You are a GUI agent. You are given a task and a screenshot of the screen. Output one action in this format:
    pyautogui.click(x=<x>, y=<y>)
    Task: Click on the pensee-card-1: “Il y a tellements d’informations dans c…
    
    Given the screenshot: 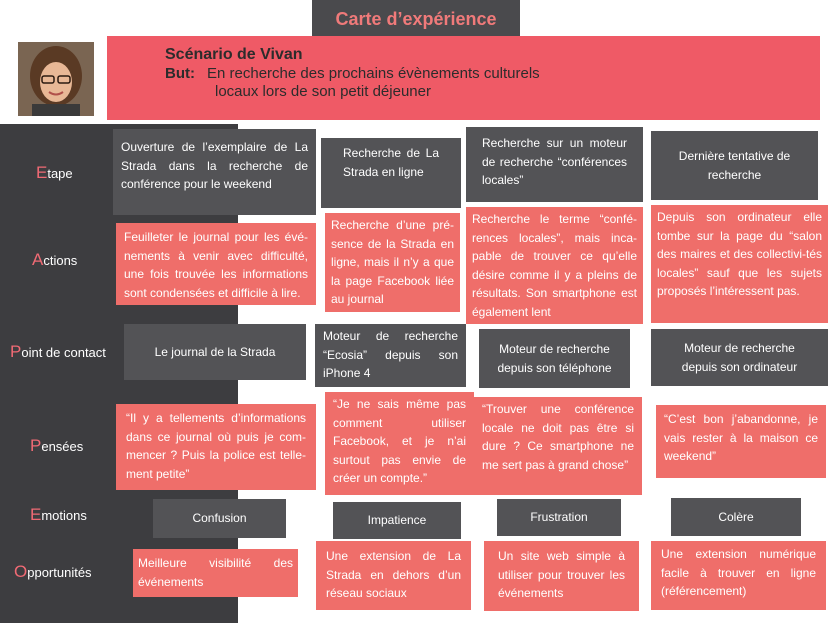 What is the action you would take?
    pyautogui.click(x=216, y=447)
    